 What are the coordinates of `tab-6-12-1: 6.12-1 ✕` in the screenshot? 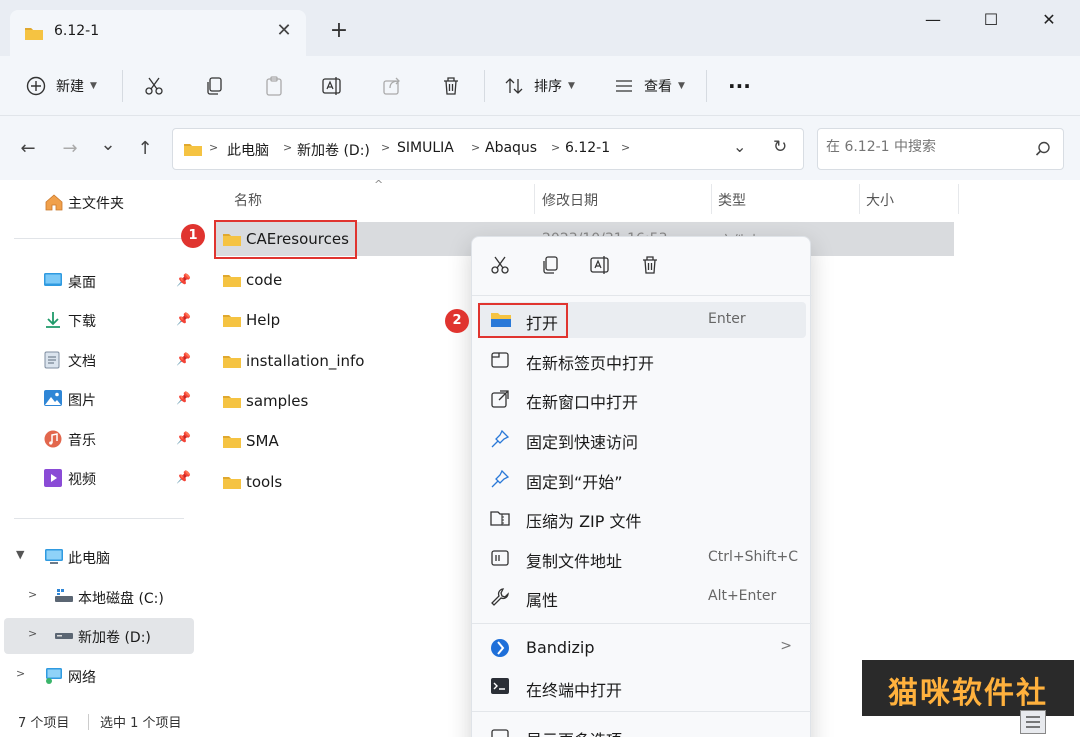 It's located at (158, 33).